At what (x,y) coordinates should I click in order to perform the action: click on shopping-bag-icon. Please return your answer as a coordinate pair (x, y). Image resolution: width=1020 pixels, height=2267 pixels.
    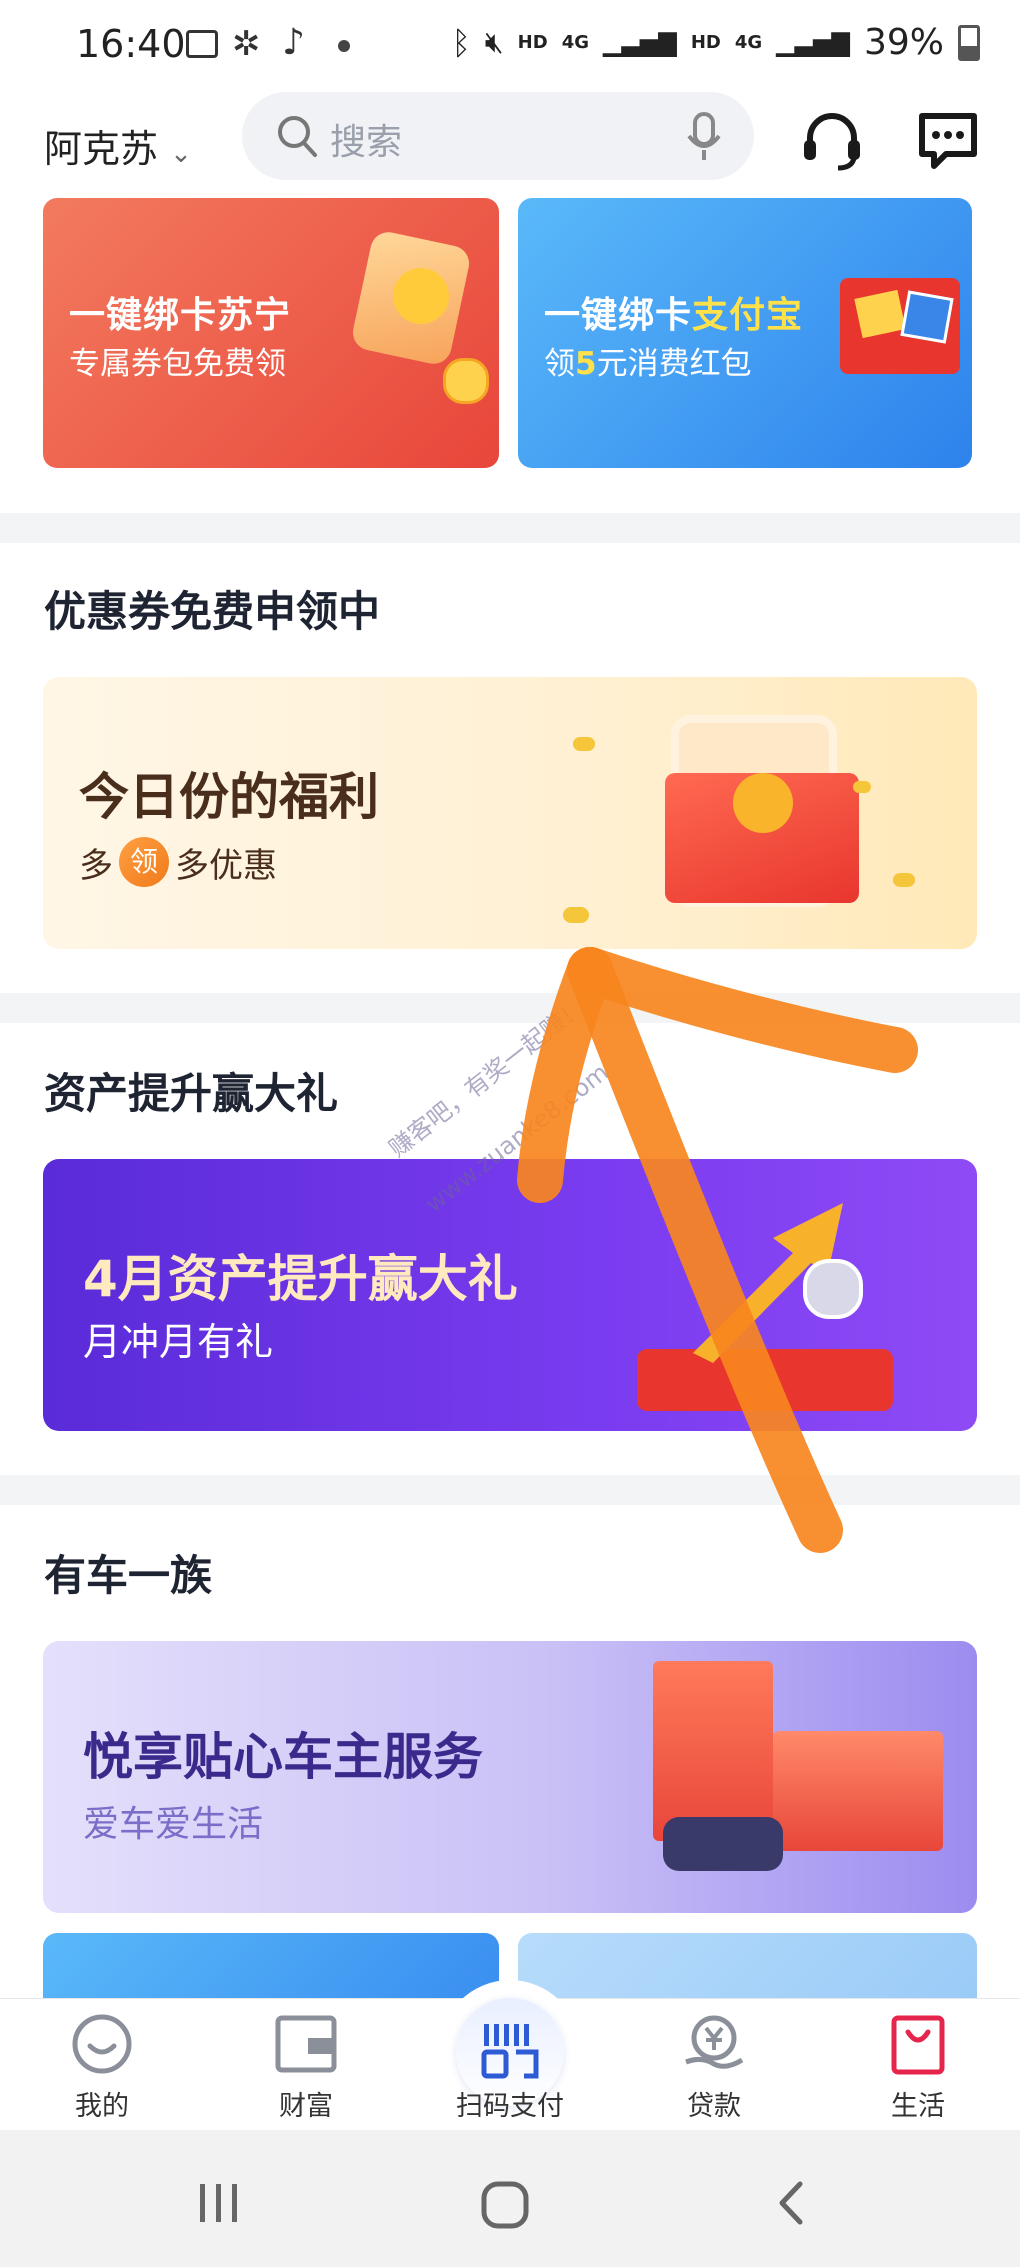
    Looking at the image, I should click on (918, 2045).